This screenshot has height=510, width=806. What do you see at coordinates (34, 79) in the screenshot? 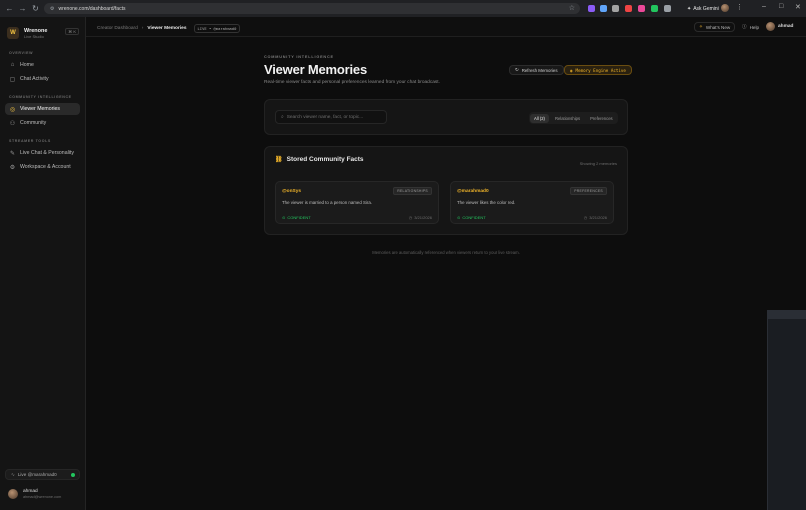
I see `sidebar-item-label: Chat Activity` at bounding box center [34, 79].